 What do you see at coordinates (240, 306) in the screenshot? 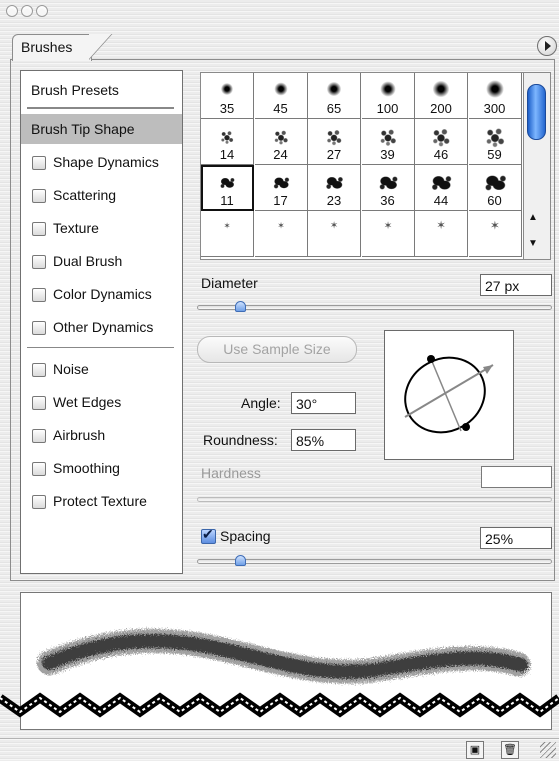
I see `diameter-slider-thumb` at bounding box center [240, 306].